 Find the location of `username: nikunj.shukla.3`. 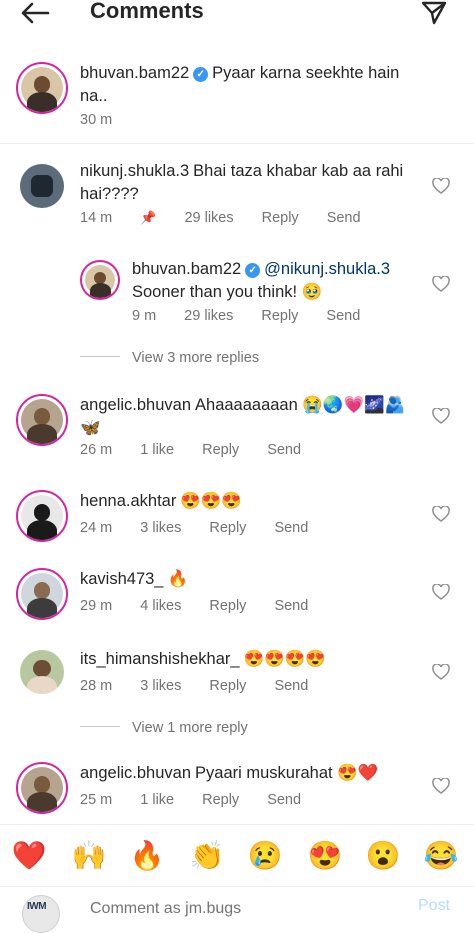

username: nikunj.shukla.3 is located at coordinates (134, 171).